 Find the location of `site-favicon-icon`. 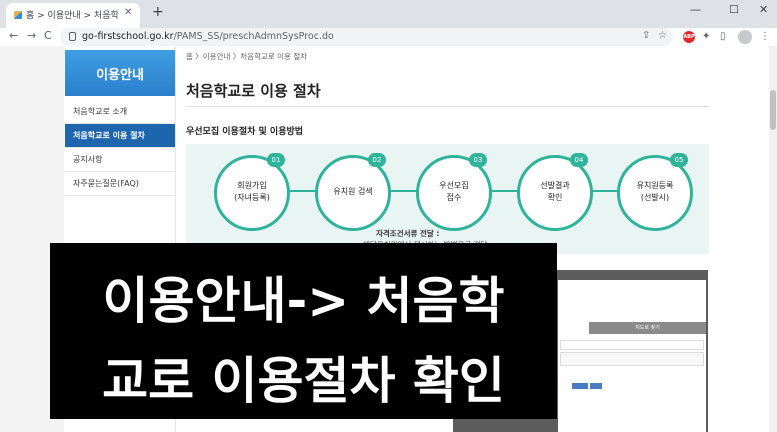

site-favicon-icon is located at coordinates (18, 15).